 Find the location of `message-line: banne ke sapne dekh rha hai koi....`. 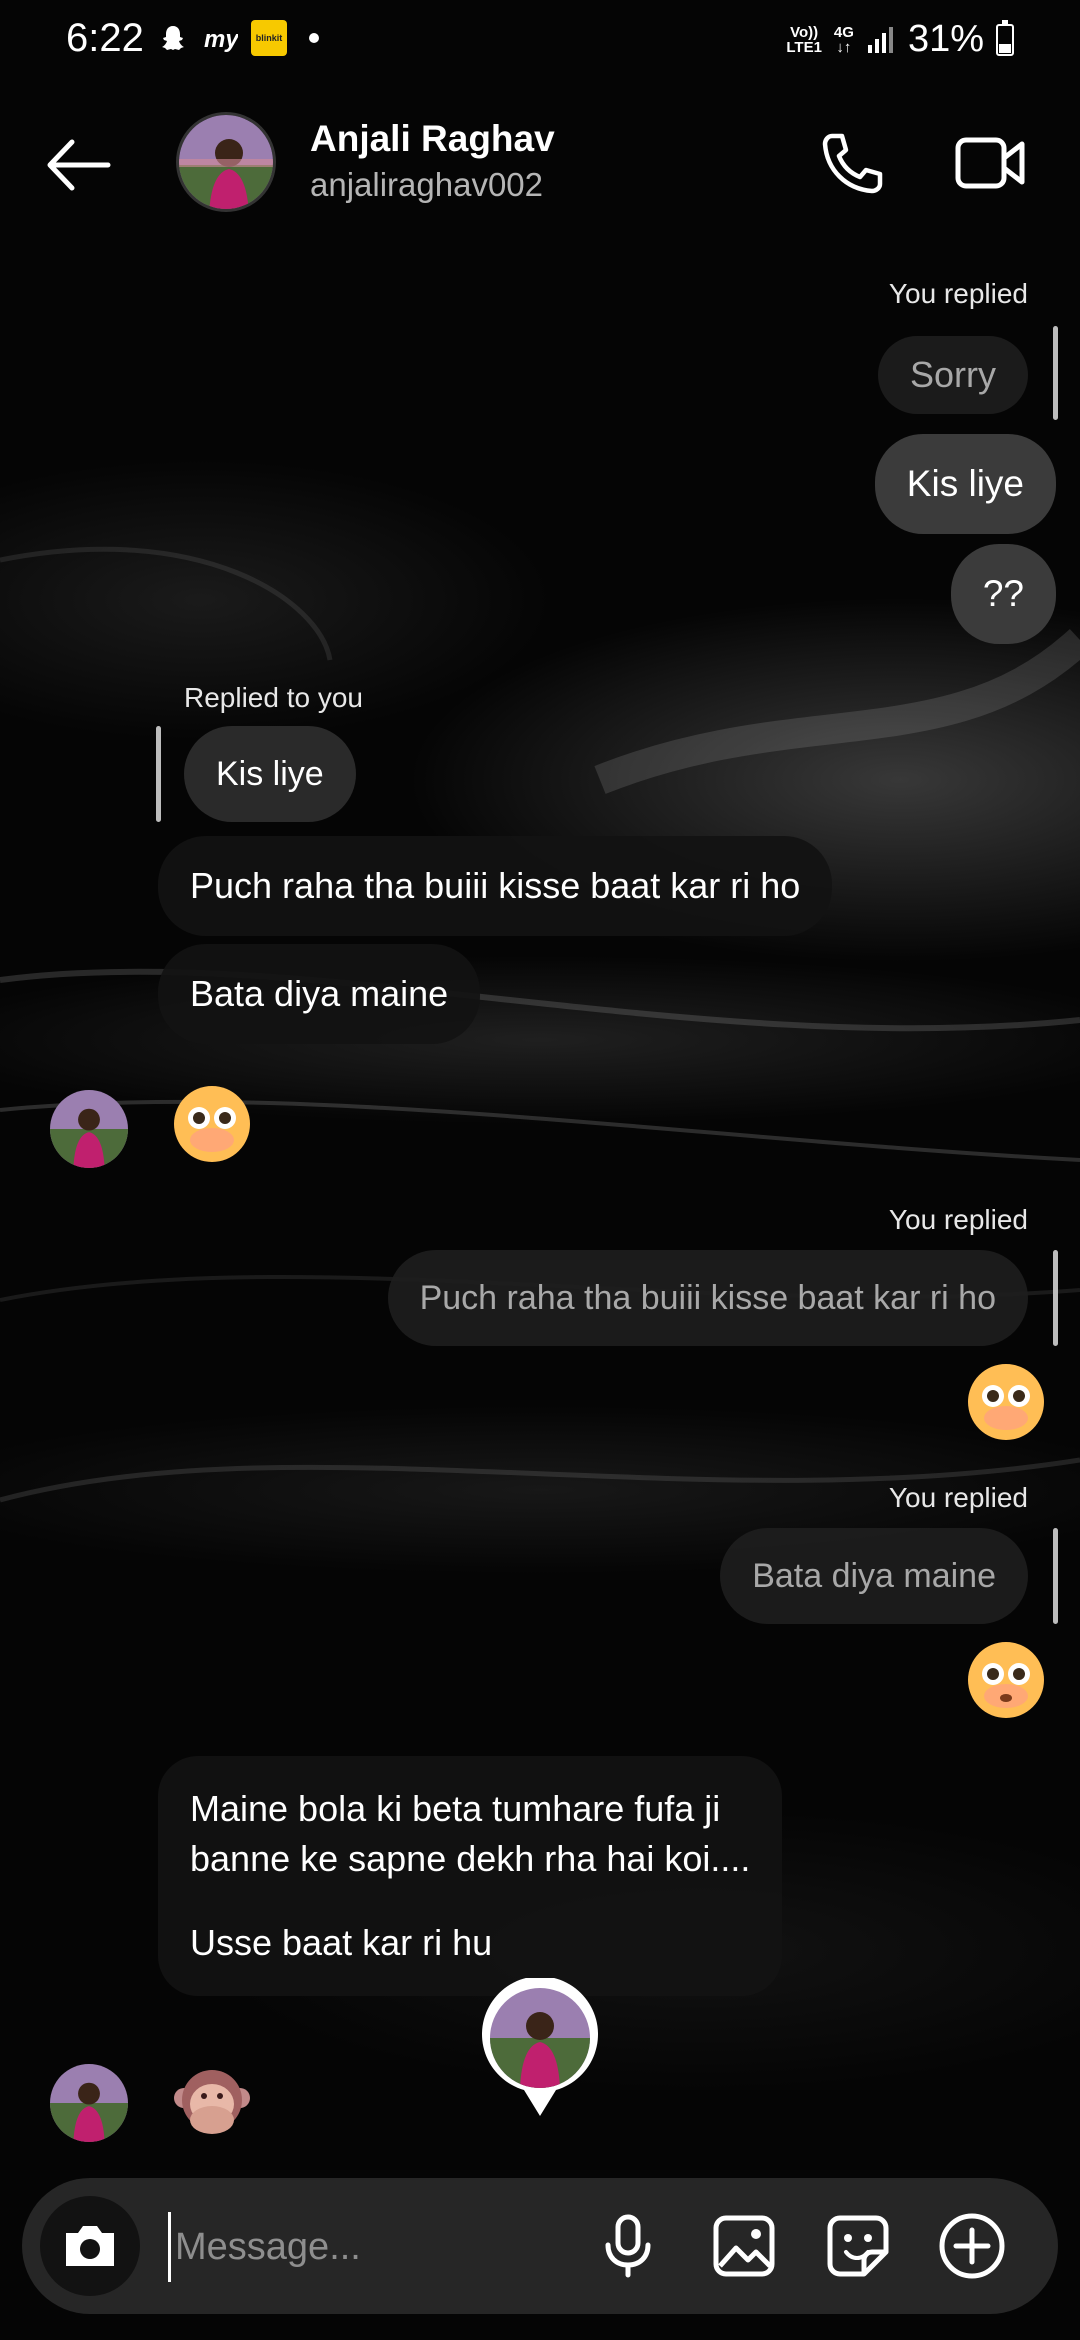

message-line: banne ke sapne dekh rha hai koi.... is located at coordinates (470, 1858).